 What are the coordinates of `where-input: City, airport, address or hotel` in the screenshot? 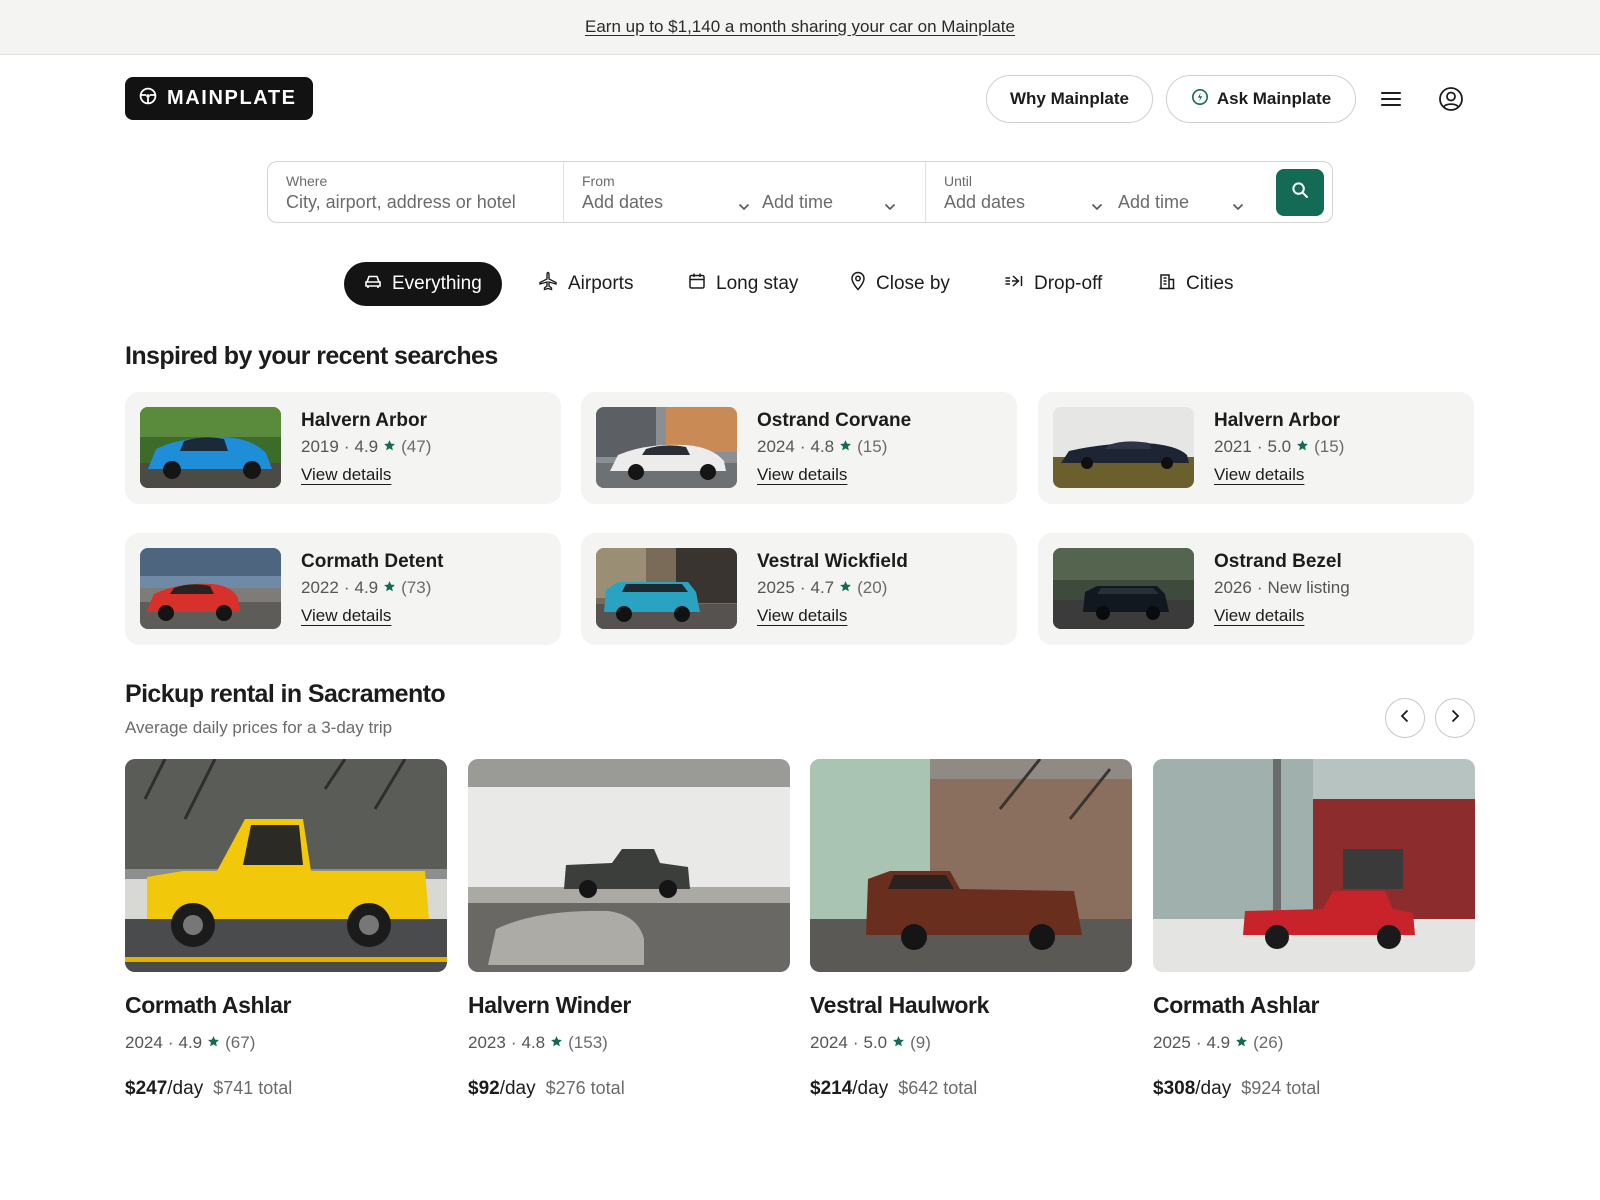 It's located at (401, 202).